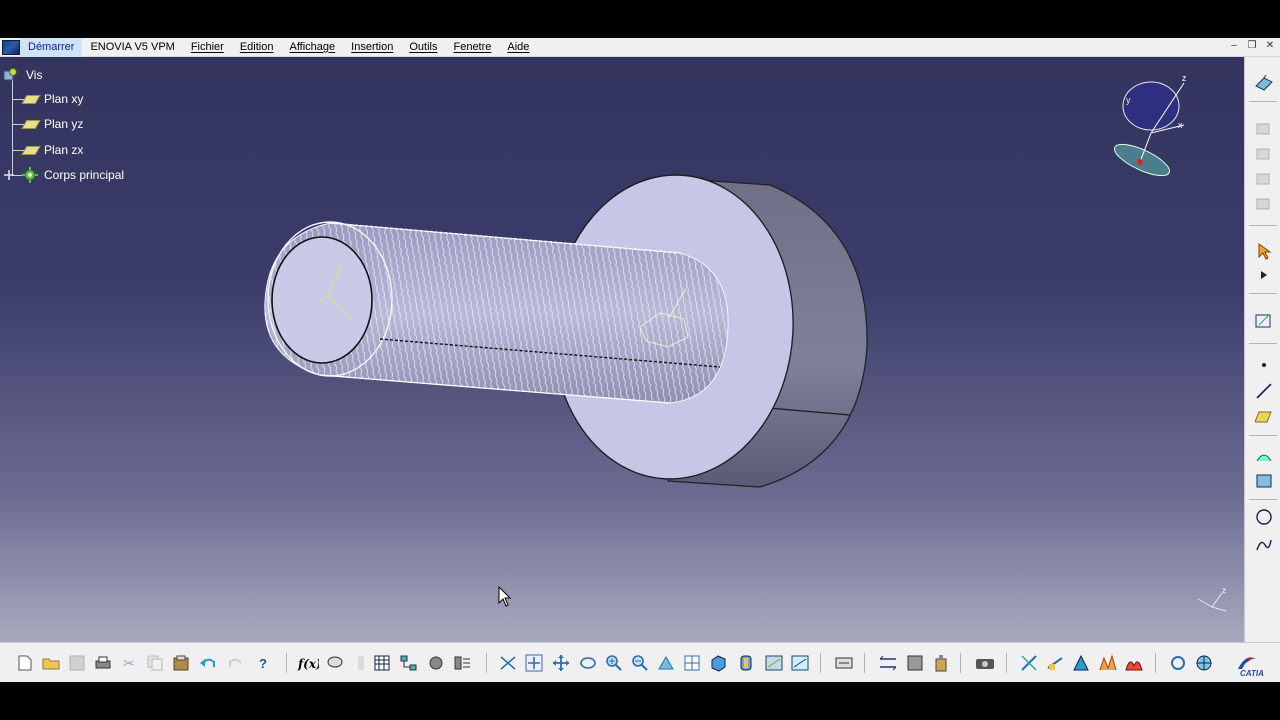 The image size is (1280, 720). I want to click on menu-insertion: Insertion, so click(372, 47).